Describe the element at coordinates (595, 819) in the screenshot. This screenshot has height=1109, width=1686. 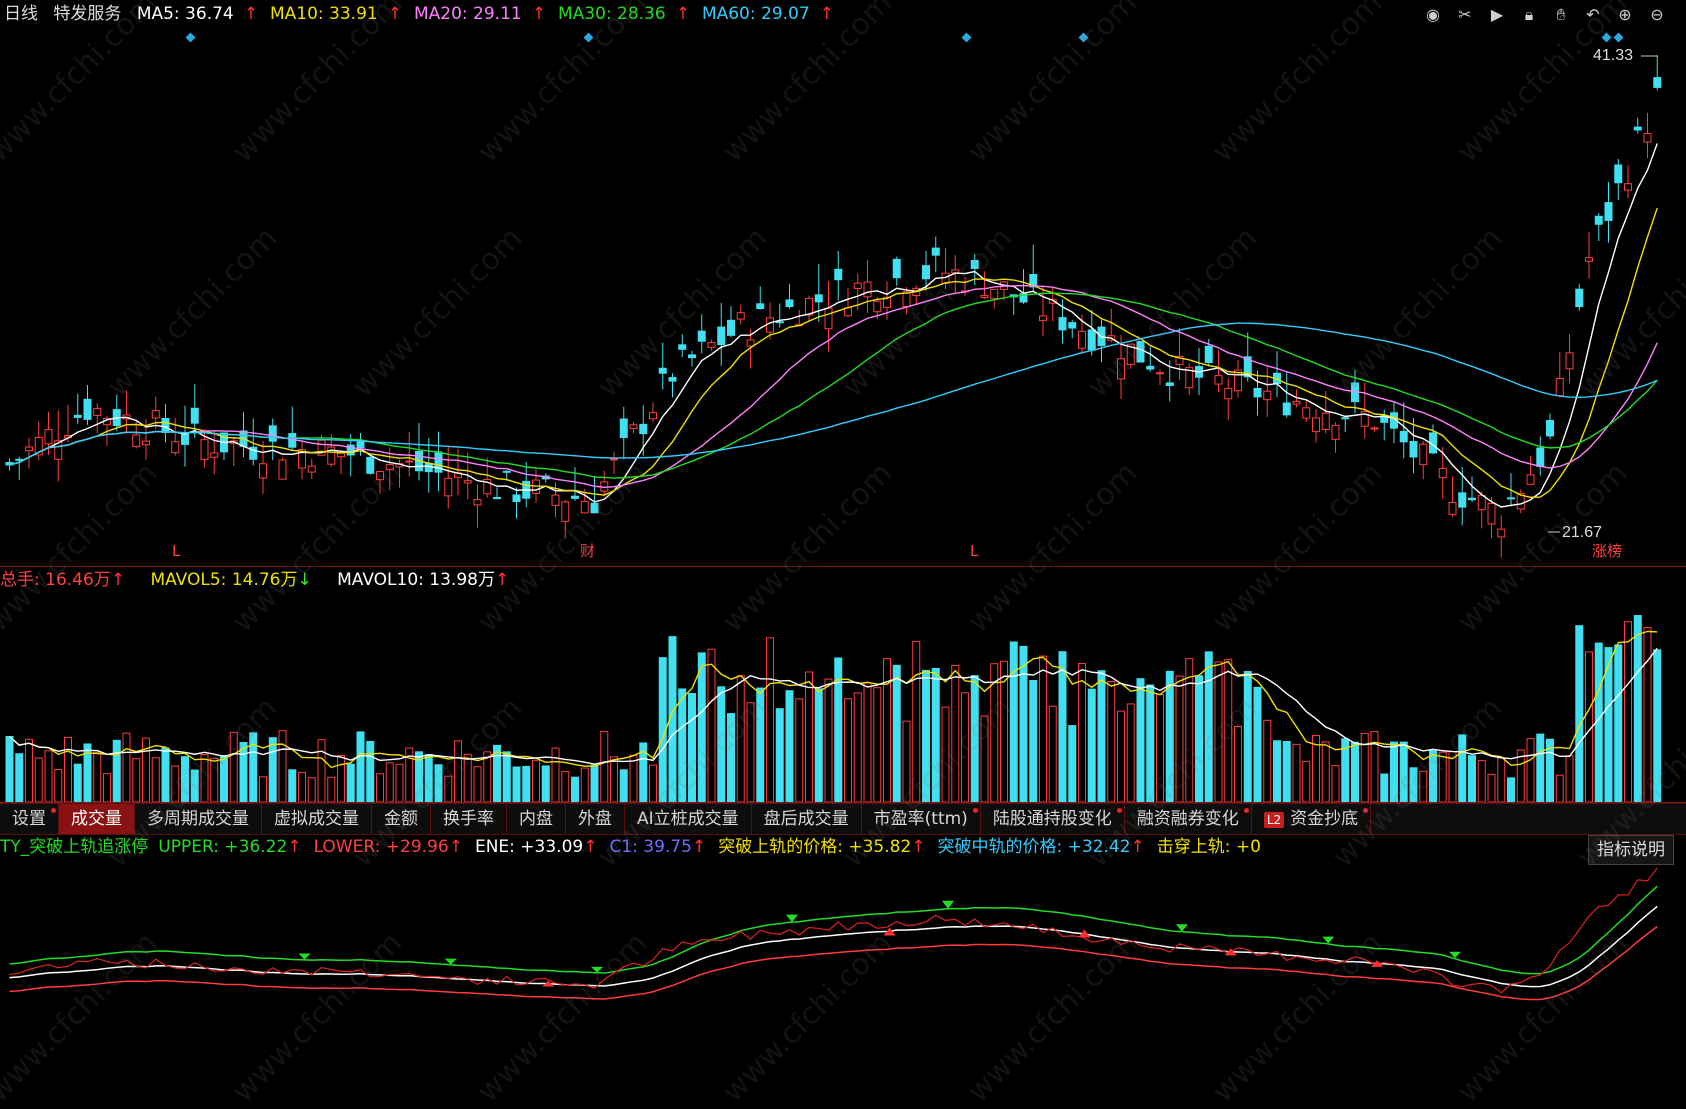
I see `tab-7: 外盘` at that location.